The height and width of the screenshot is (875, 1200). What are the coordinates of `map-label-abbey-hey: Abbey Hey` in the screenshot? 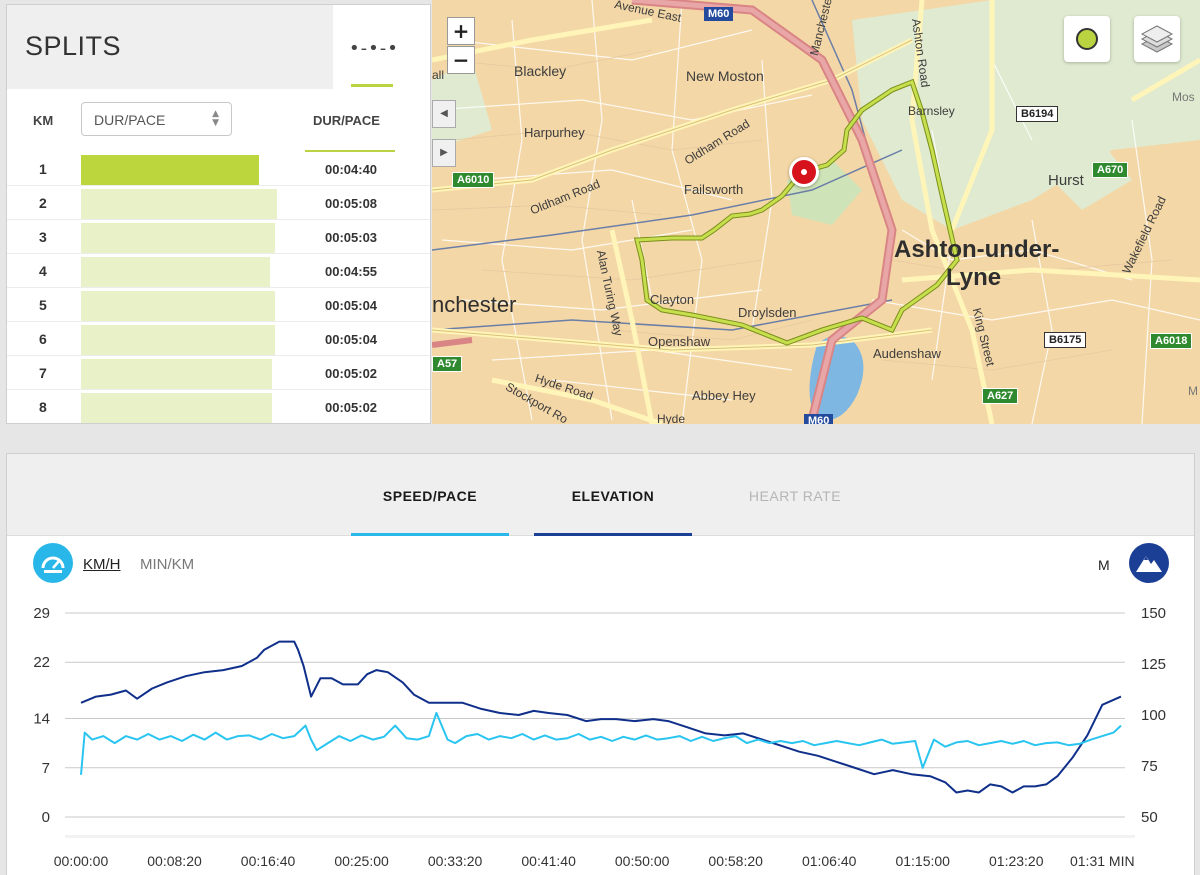 It's located at (724, 395).